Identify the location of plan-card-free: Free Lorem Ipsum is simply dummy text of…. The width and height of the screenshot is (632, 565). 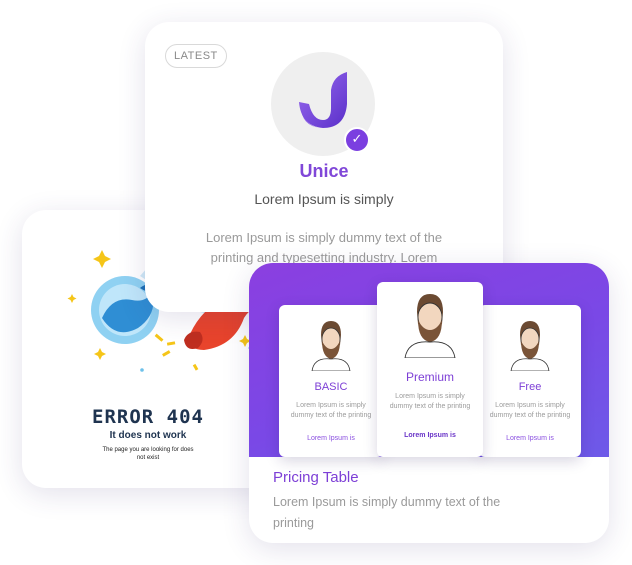
(530, 381).